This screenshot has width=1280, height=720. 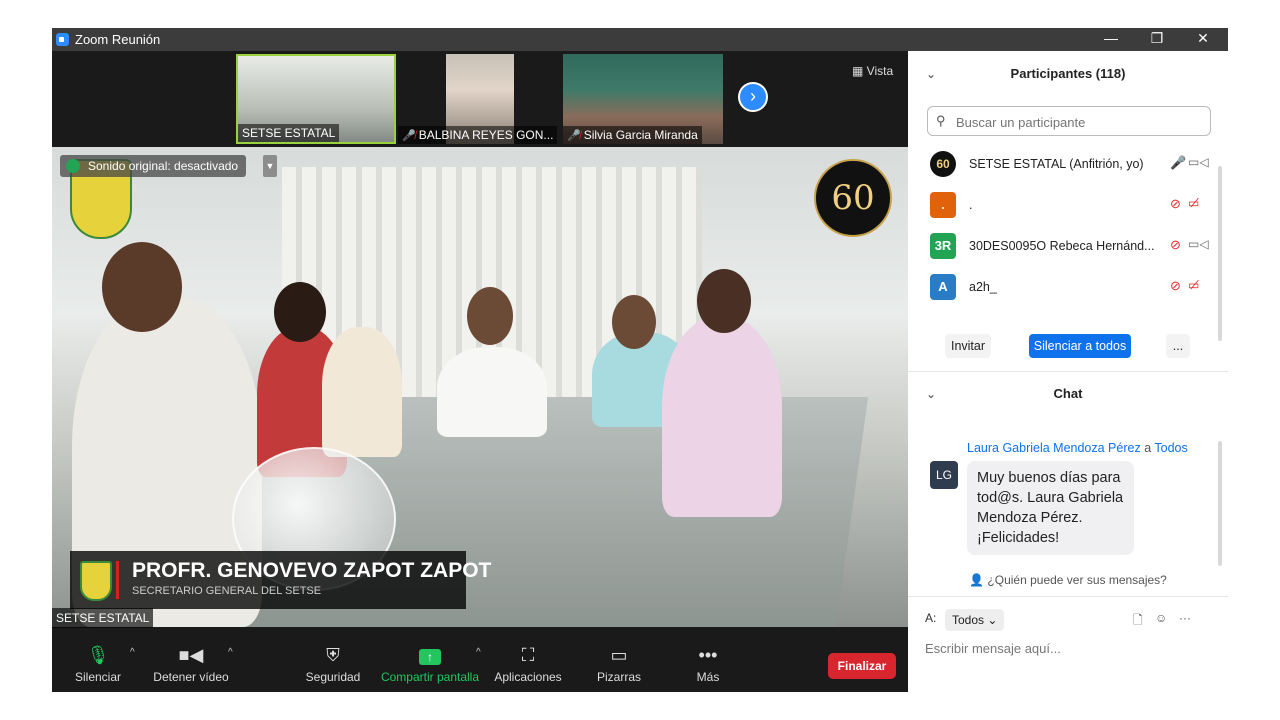 What do you see at coordinates (1170, 448) in the screenshot?
I see `chat-recipient: Todos` at bounding box center [1170, 448].